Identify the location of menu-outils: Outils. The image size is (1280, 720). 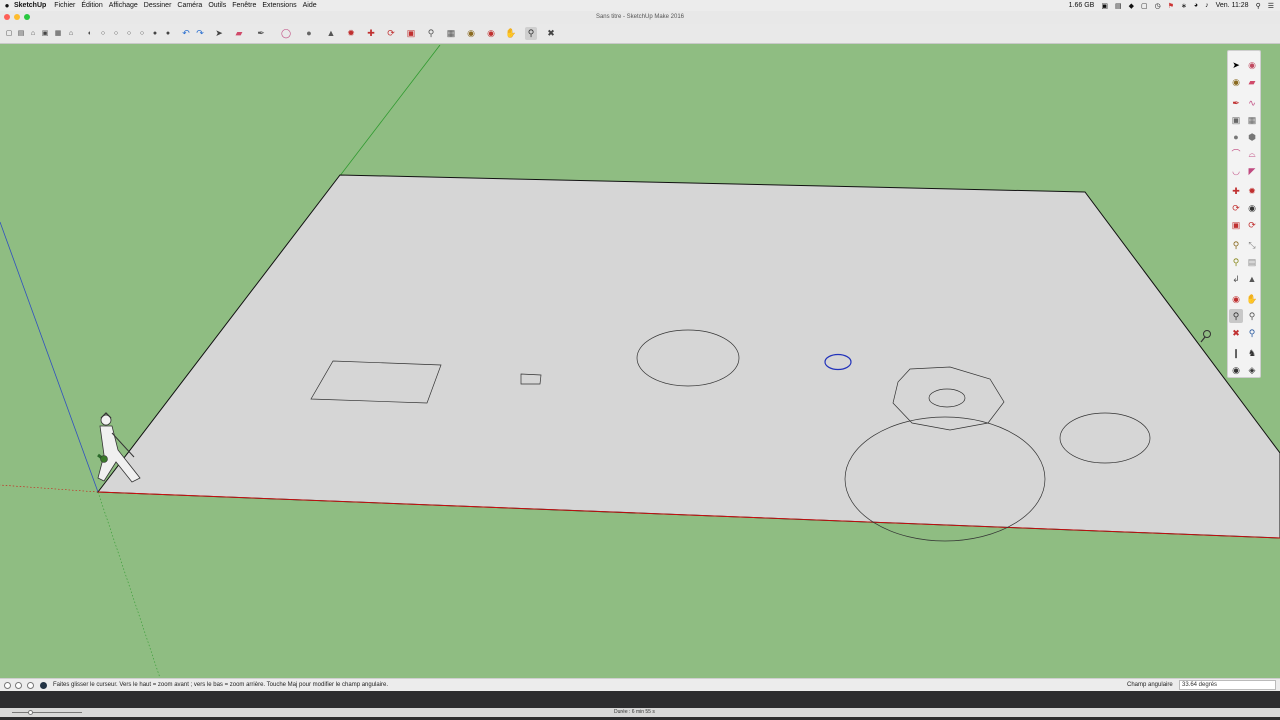
(220, 5).